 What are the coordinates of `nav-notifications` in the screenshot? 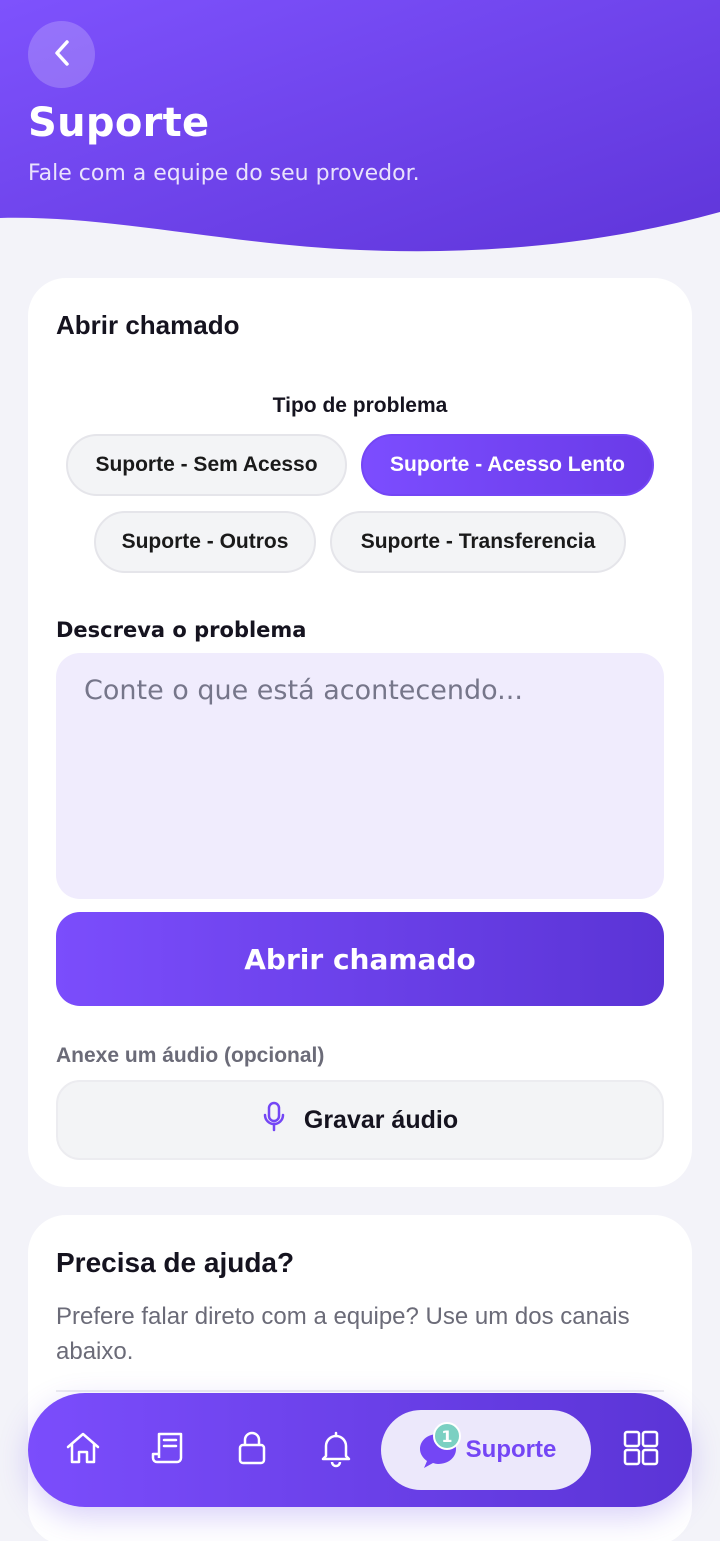 It's located at (336, 1450).